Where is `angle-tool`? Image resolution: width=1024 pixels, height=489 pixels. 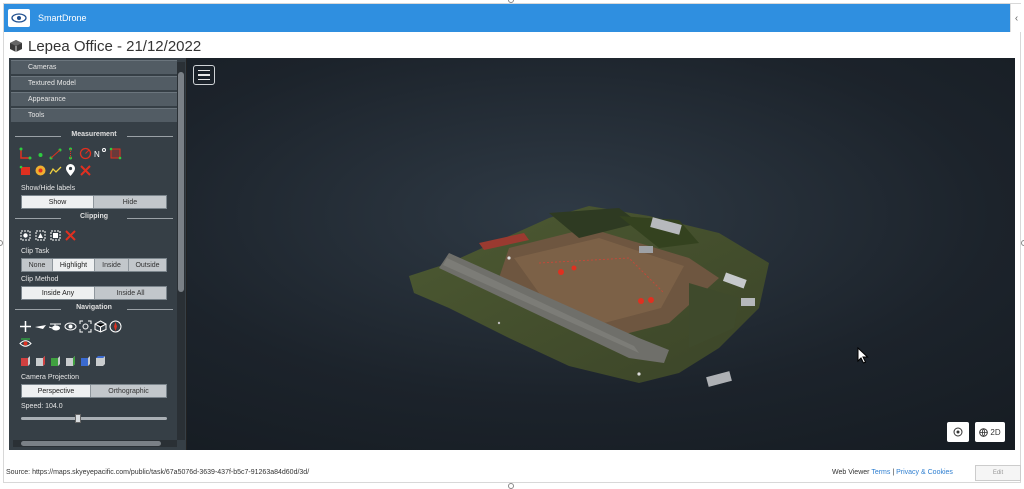 angle-tool is located at coordinates (25, 153).